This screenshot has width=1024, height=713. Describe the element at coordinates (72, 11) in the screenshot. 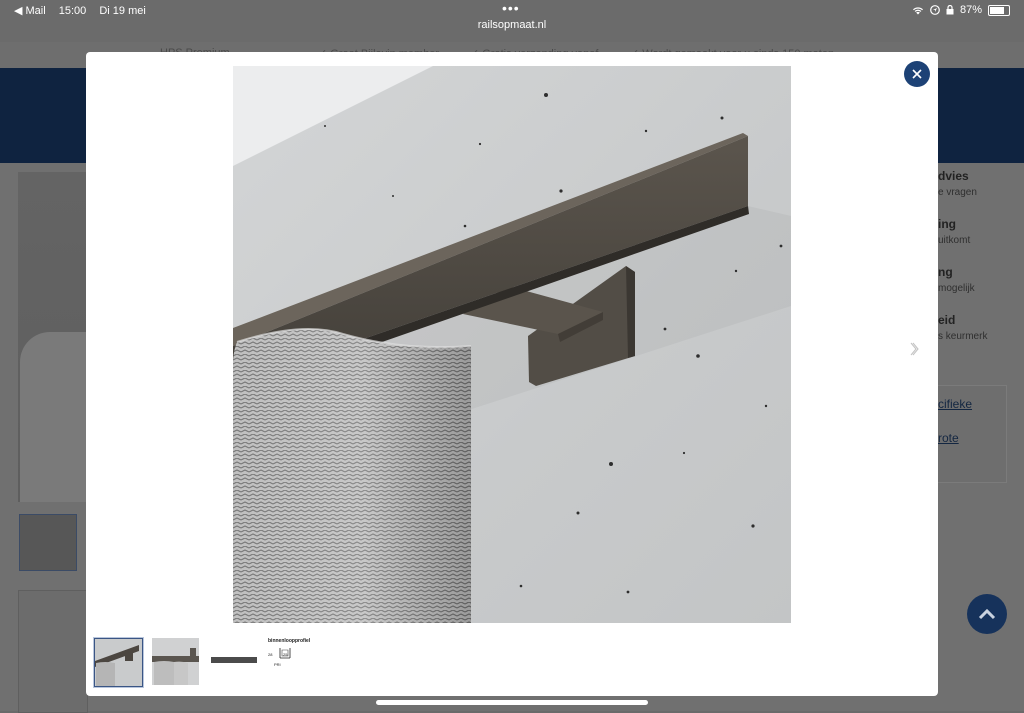

I see `status-time: 15:00` at that location.